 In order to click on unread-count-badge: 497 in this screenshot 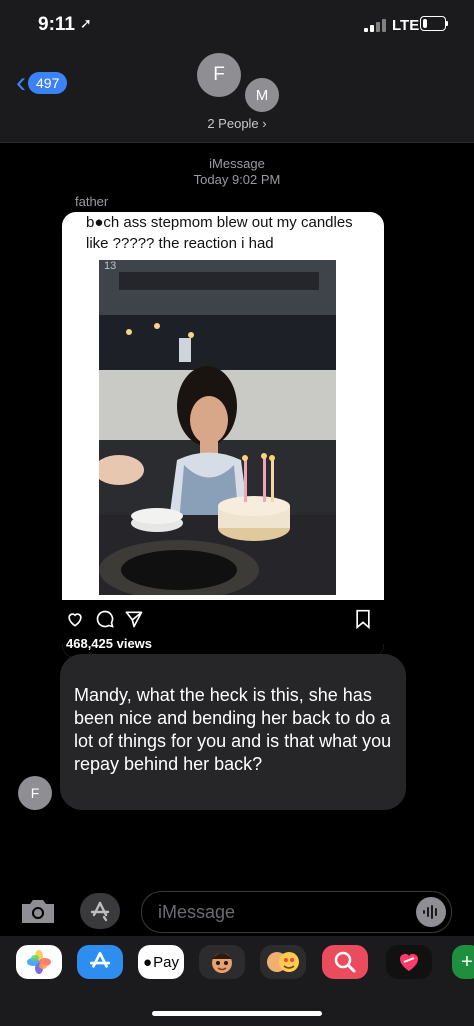, I will do `click(48, 83)`.